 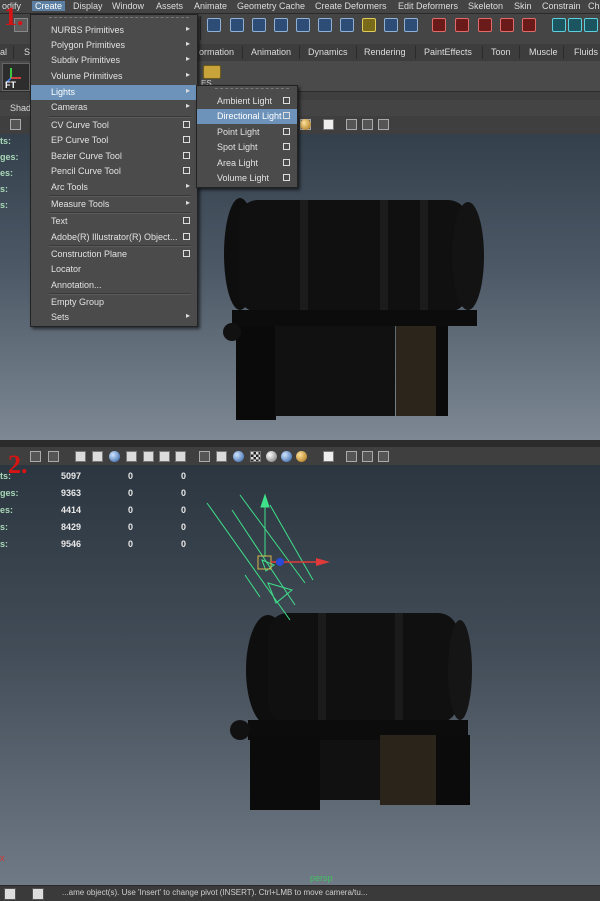 What do you see at coordinates (3, 52) in the screenshot?
I see `tab-general: al` at bounding box center [3, 52].